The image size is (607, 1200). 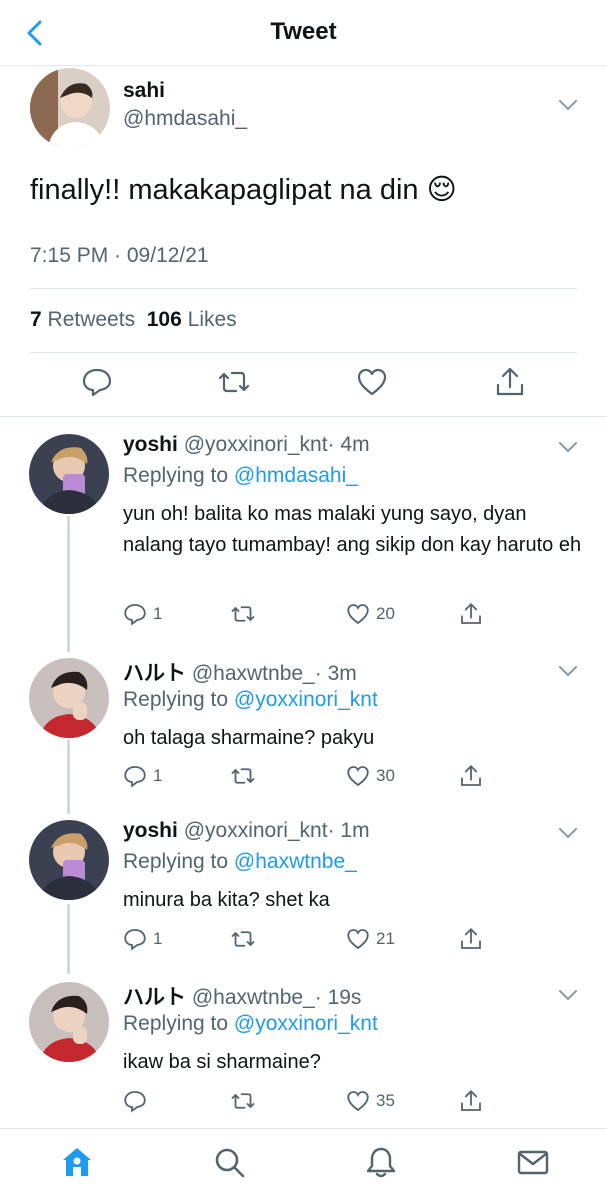 What do you see at coordinates (92, 319) in the screenshot?
I see `retweets-label: Retweets` at bounding box center [92, 319].